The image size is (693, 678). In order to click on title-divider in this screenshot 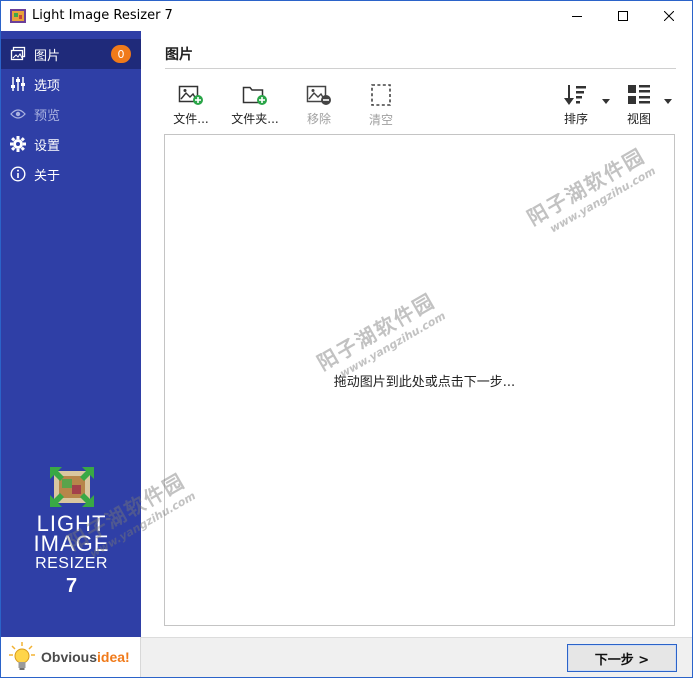, I will do `click(420, 68)`.